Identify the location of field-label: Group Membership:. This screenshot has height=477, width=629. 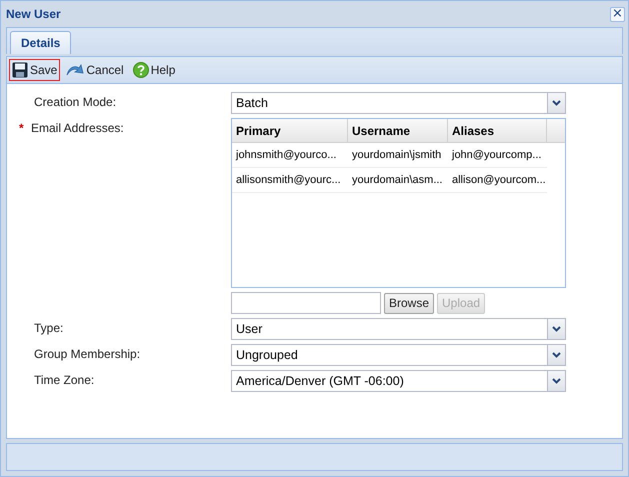
(87, 355).